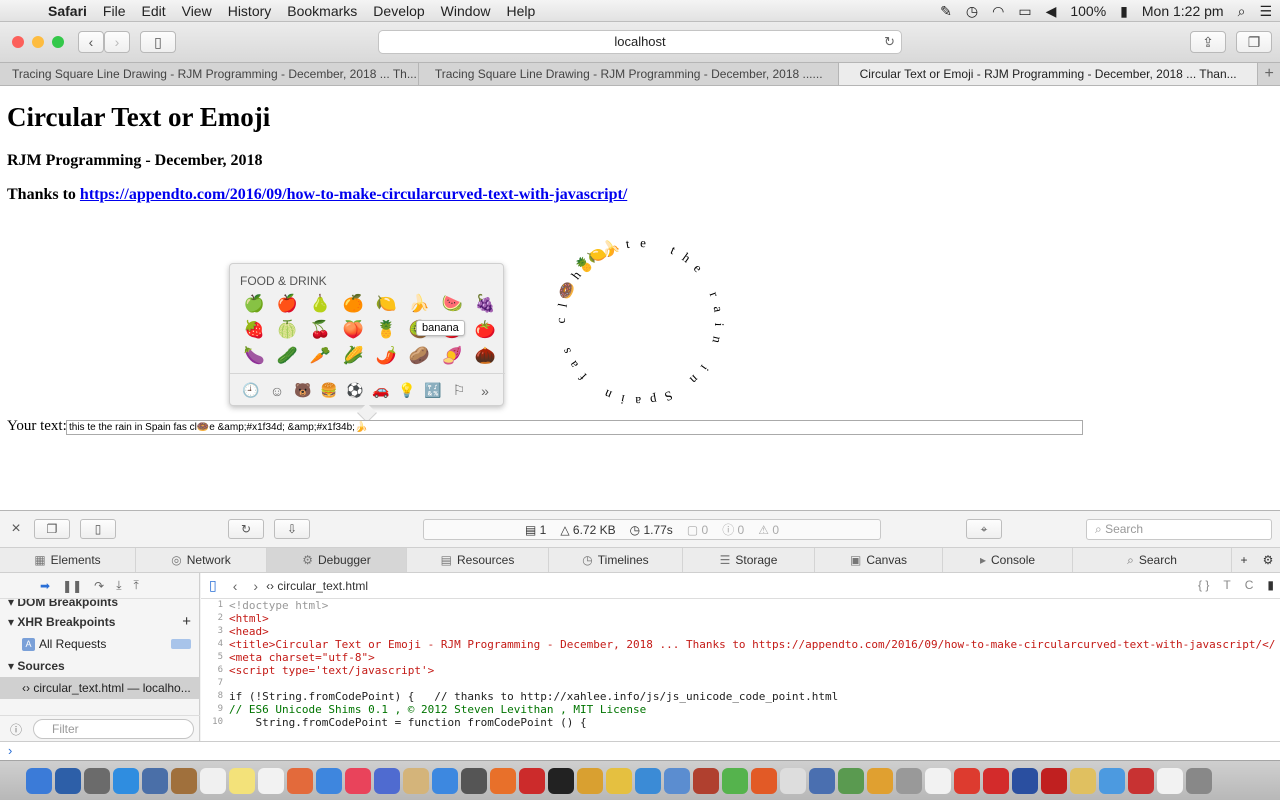 The height and width of the screenshot is (800, 1280). What do you see at coordinates (616, 560) in the screenshot?
I see `tab-timelines: ◷ Timelines` at bounding box center [616, 560].